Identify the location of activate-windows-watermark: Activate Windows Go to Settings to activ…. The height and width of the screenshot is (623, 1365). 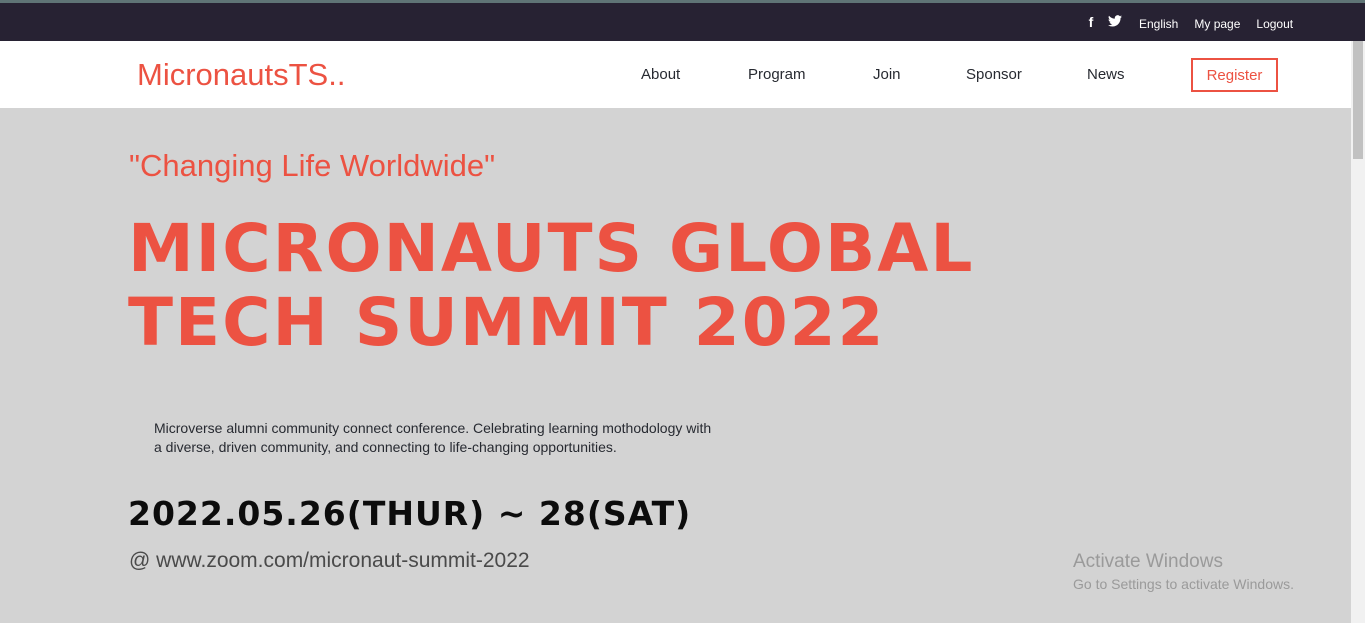
(1183, 572).